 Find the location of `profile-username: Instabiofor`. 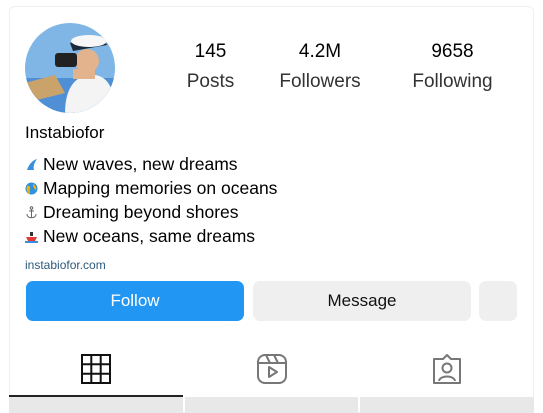

profile-username: Instabiofor is located at coordinates (65, 132).